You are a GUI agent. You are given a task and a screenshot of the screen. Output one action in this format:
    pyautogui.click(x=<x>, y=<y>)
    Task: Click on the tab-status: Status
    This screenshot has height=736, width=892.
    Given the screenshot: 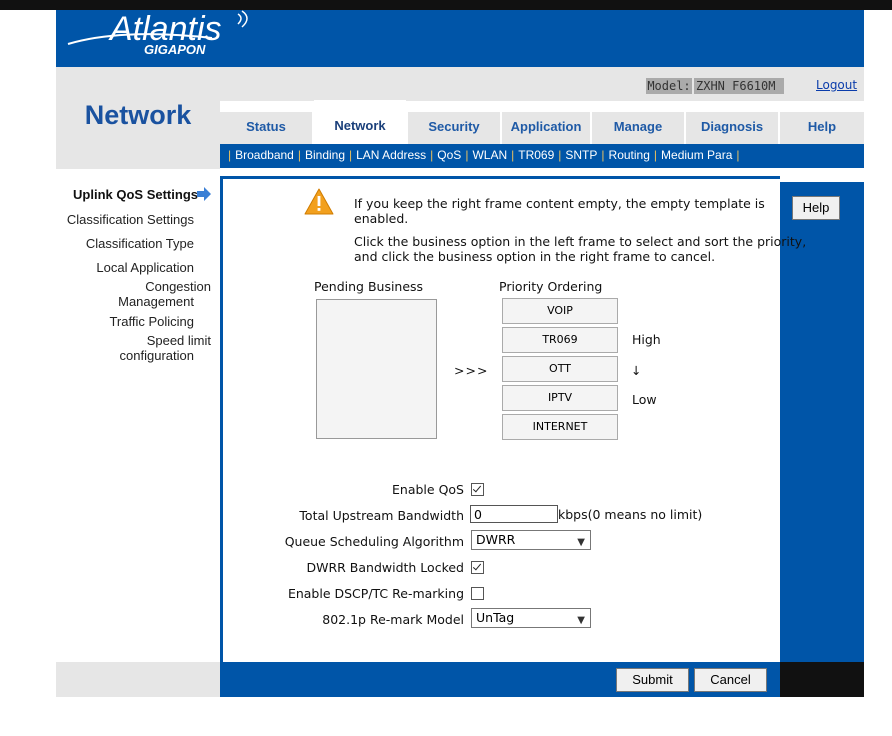 What is the action you would take?
    pyautogui.click(x=266, y=128)
    